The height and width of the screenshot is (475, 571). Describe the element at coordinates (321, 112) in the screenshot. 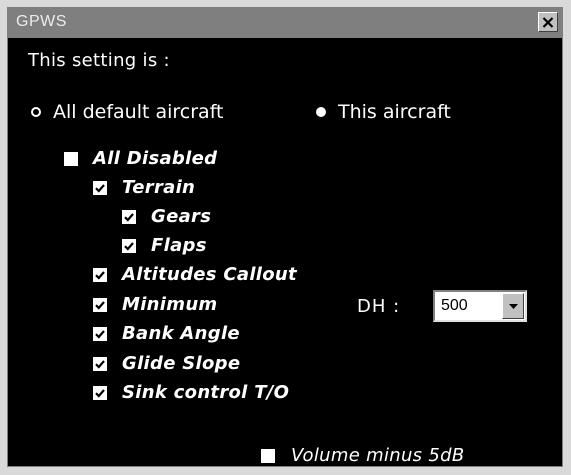

I see `radio-selected-icon` at that location.